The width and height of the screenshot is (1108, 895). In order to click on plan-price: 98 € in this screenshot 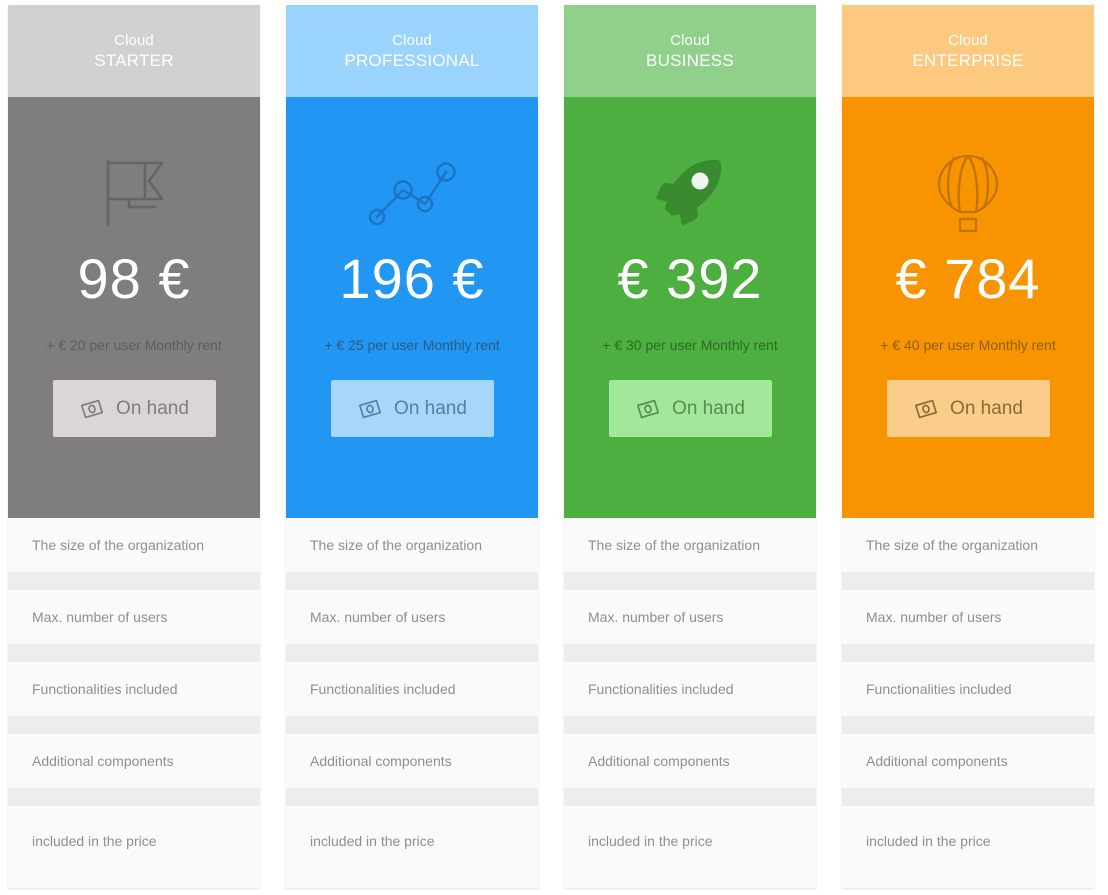, I will do `click(134, 278)`.